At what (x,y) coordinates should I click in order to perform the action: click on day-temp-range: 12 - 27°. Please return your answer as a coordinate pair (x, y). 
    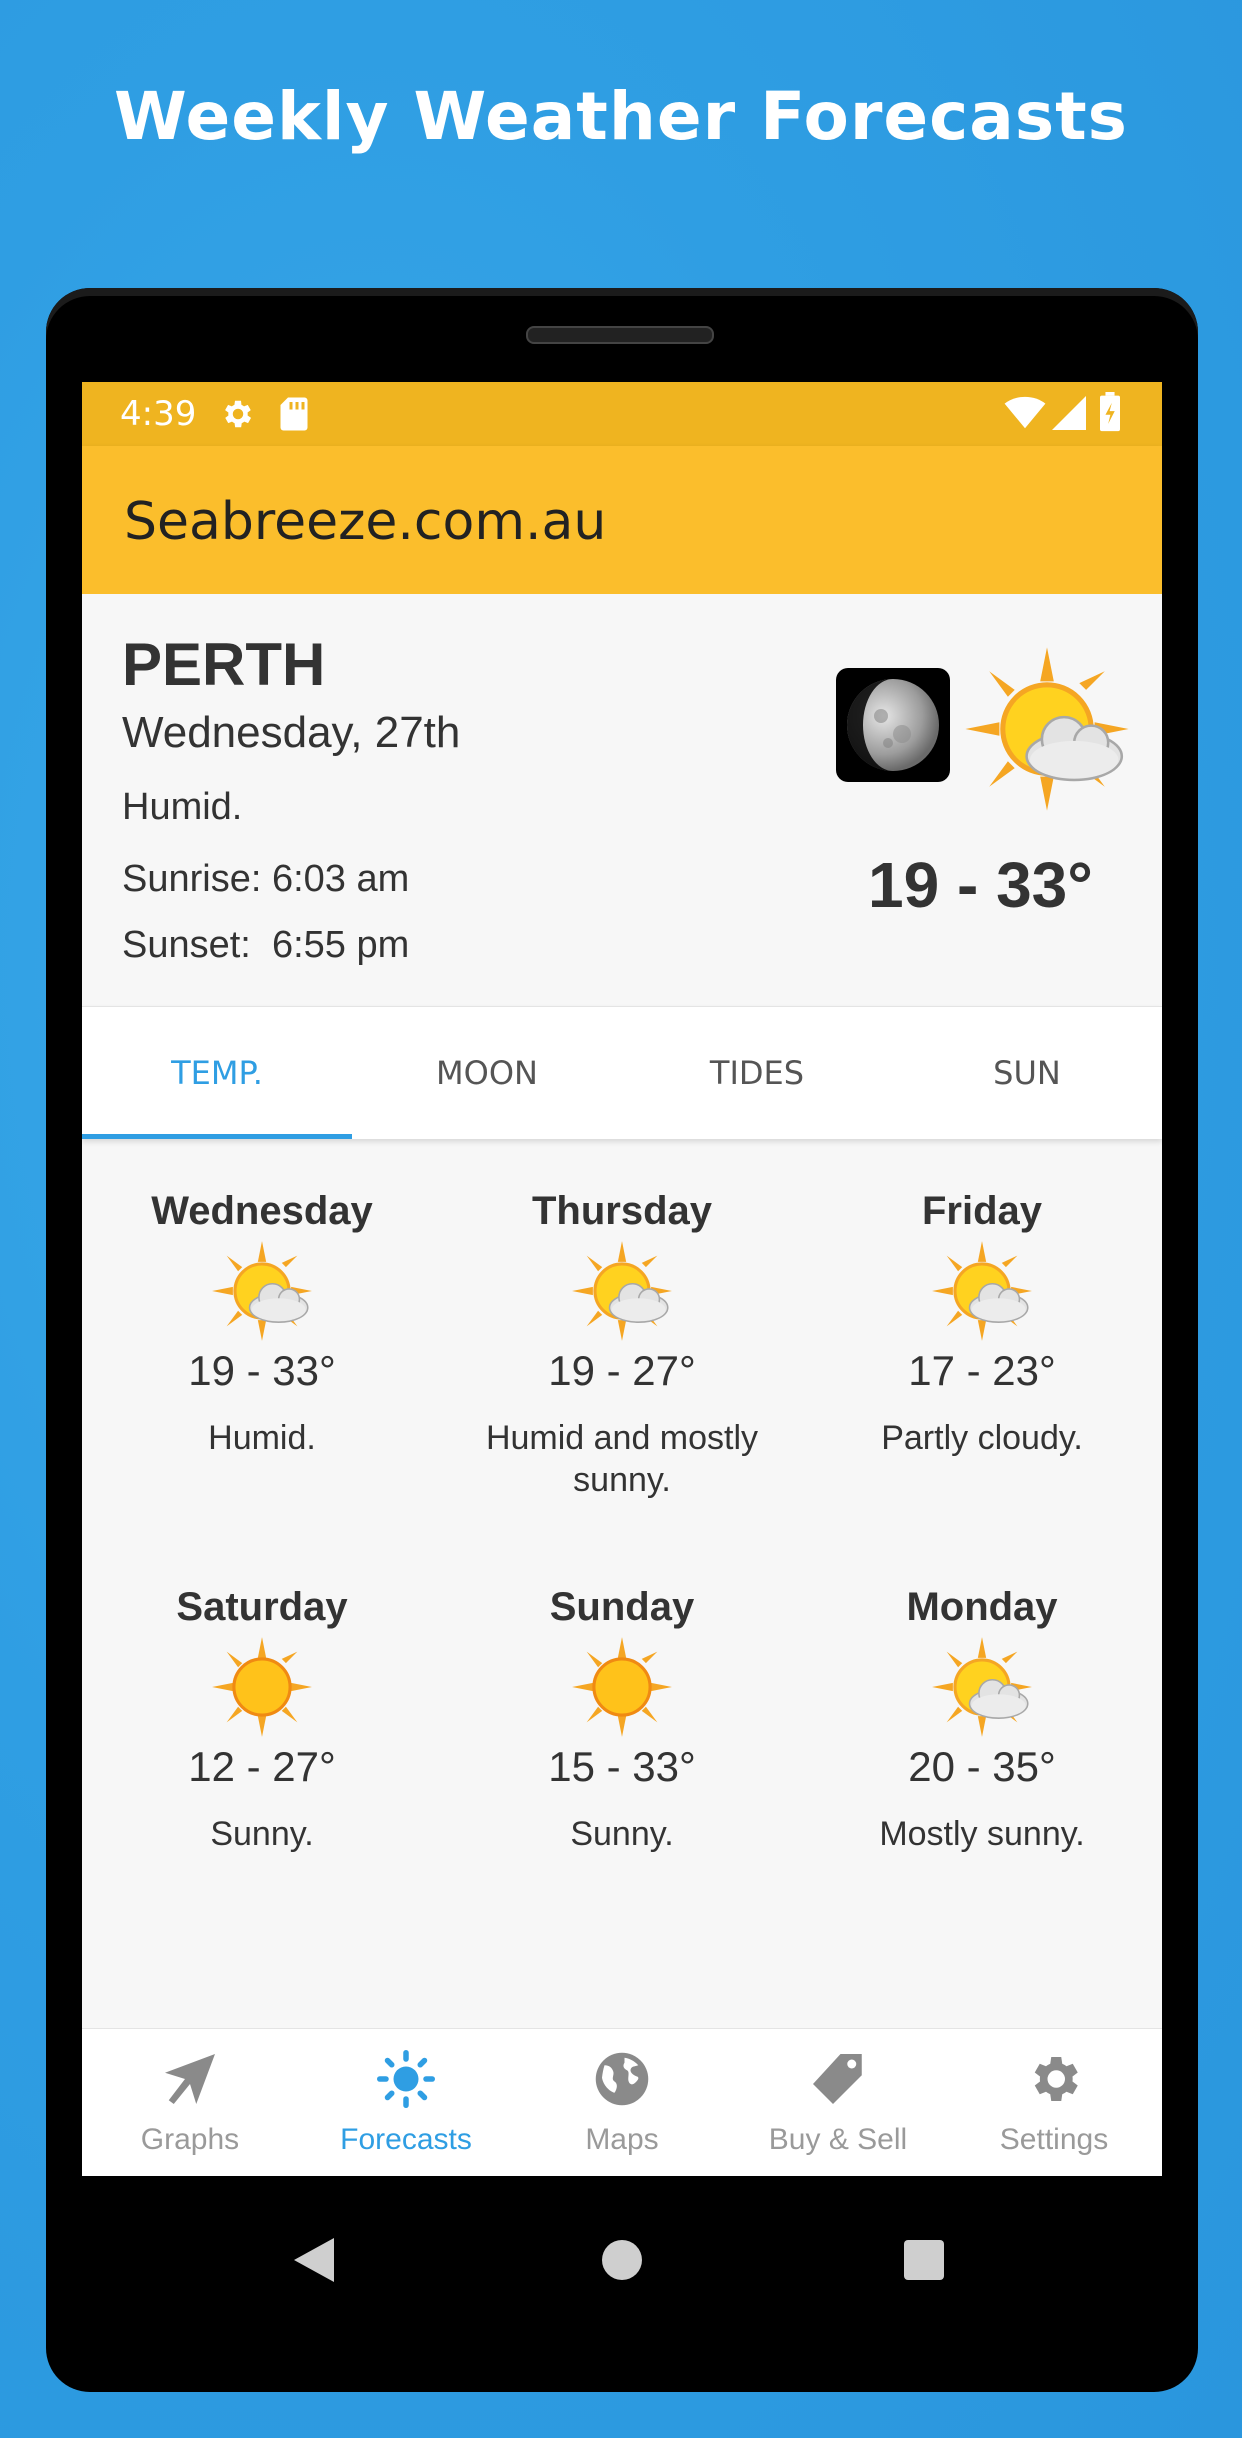
    Looking at the image, I should click on (262, 1766).